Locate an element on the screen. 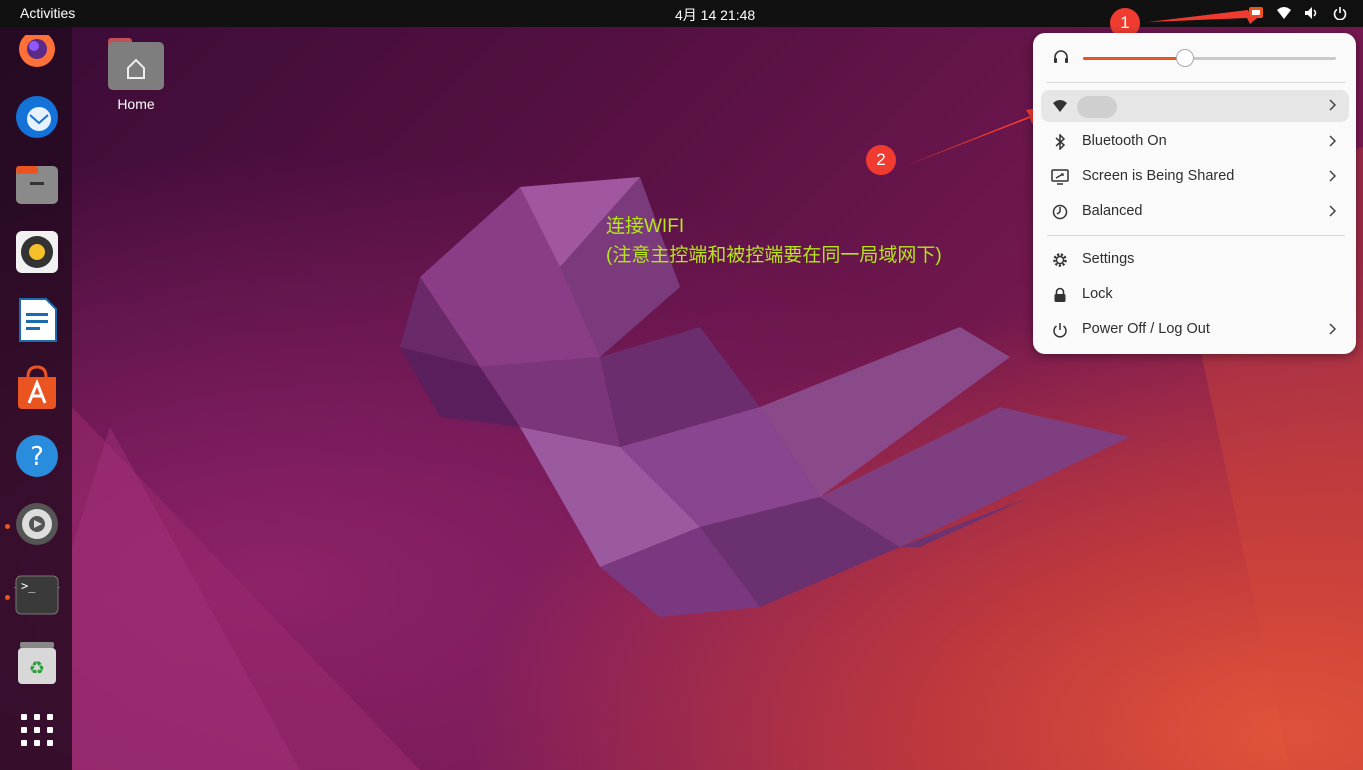 This screenshot has width=1363, height=770. menu-item-label: Settings is located at coordinates (1108, 259).